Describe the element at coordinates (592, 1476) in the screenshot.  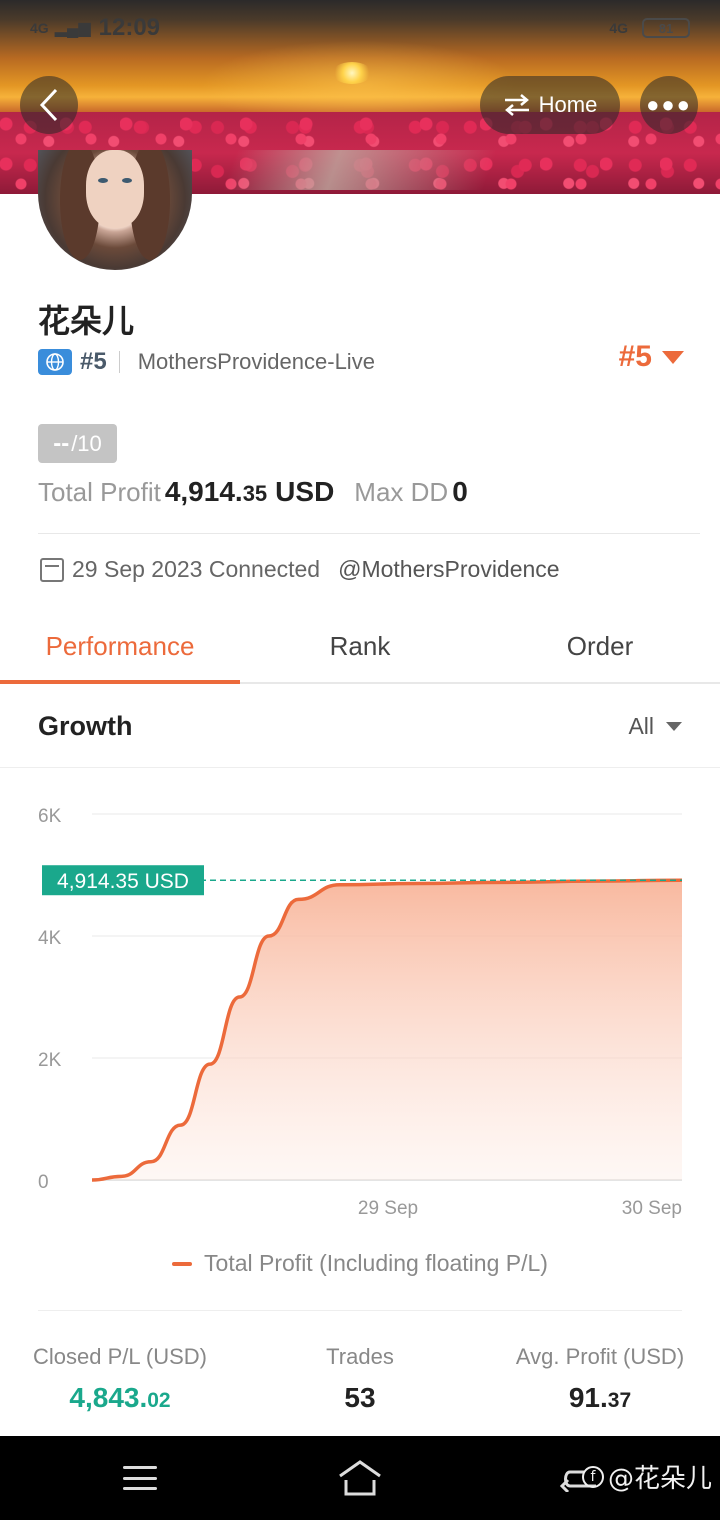
I see `platform-logo-icon: f` at that location.